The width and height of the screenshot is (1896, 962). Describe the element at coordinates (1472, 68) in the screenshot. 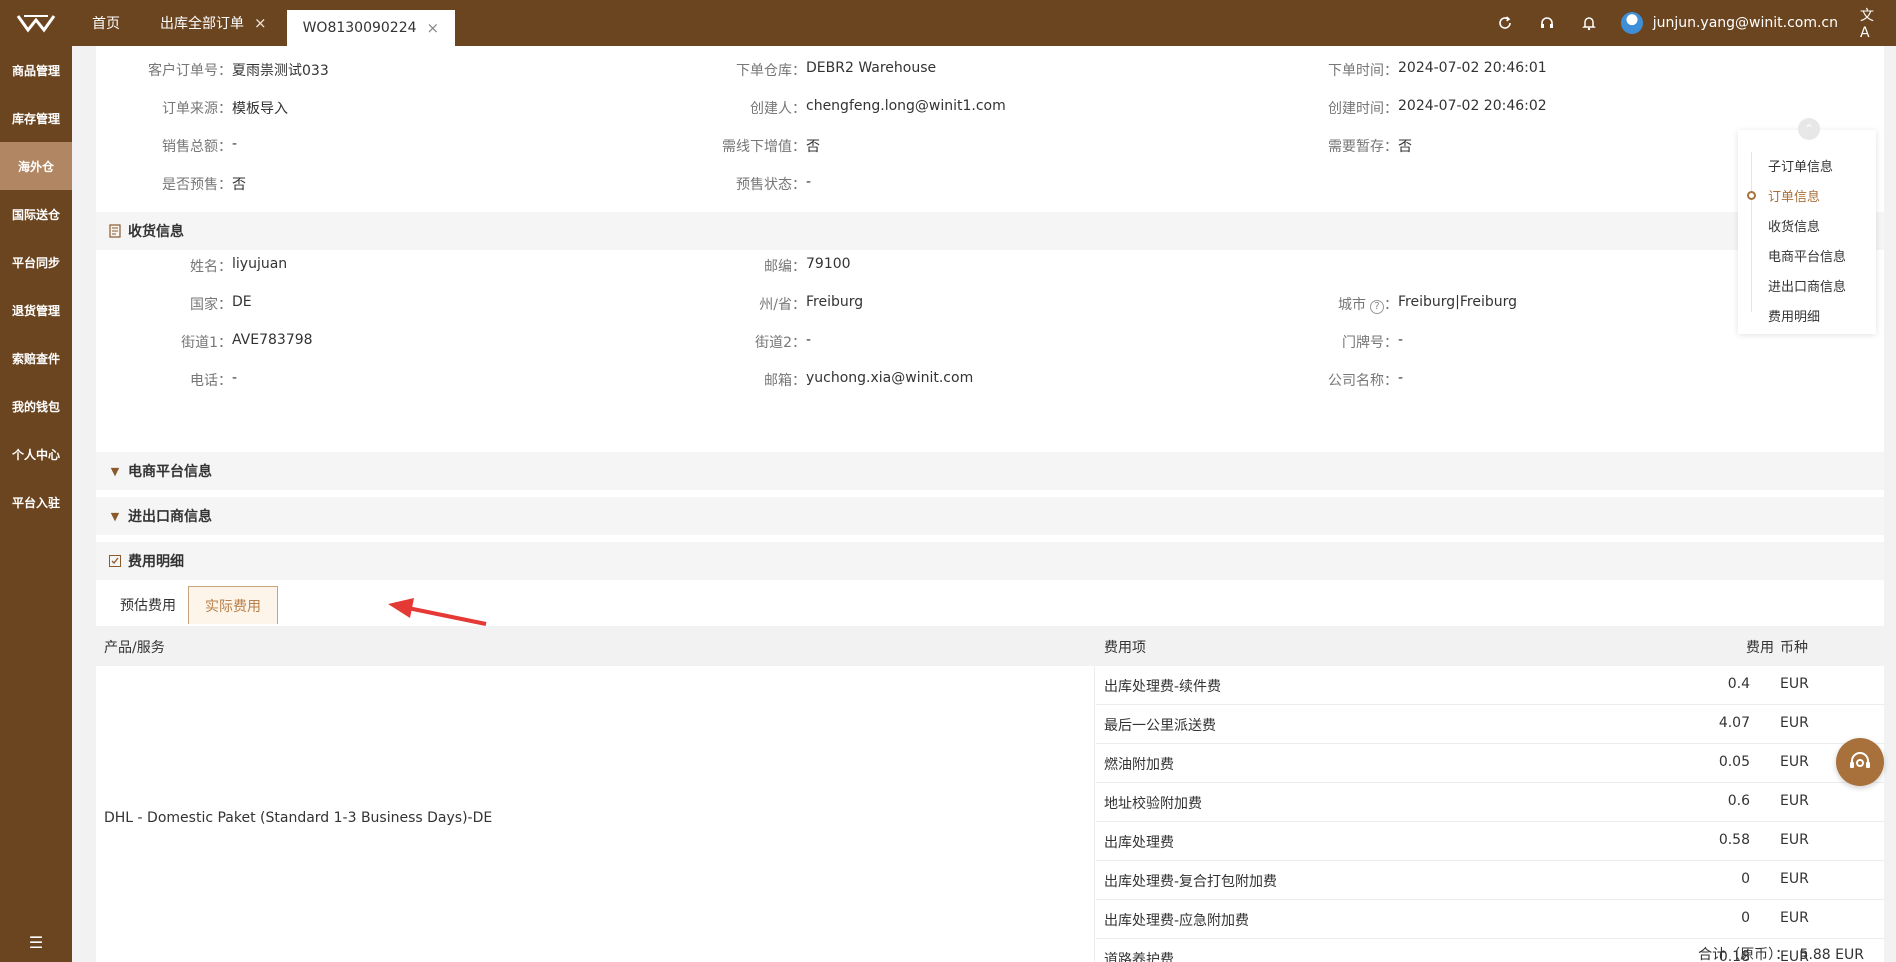

I see `field-value: 2024-07-02 20:46:01` at that location.